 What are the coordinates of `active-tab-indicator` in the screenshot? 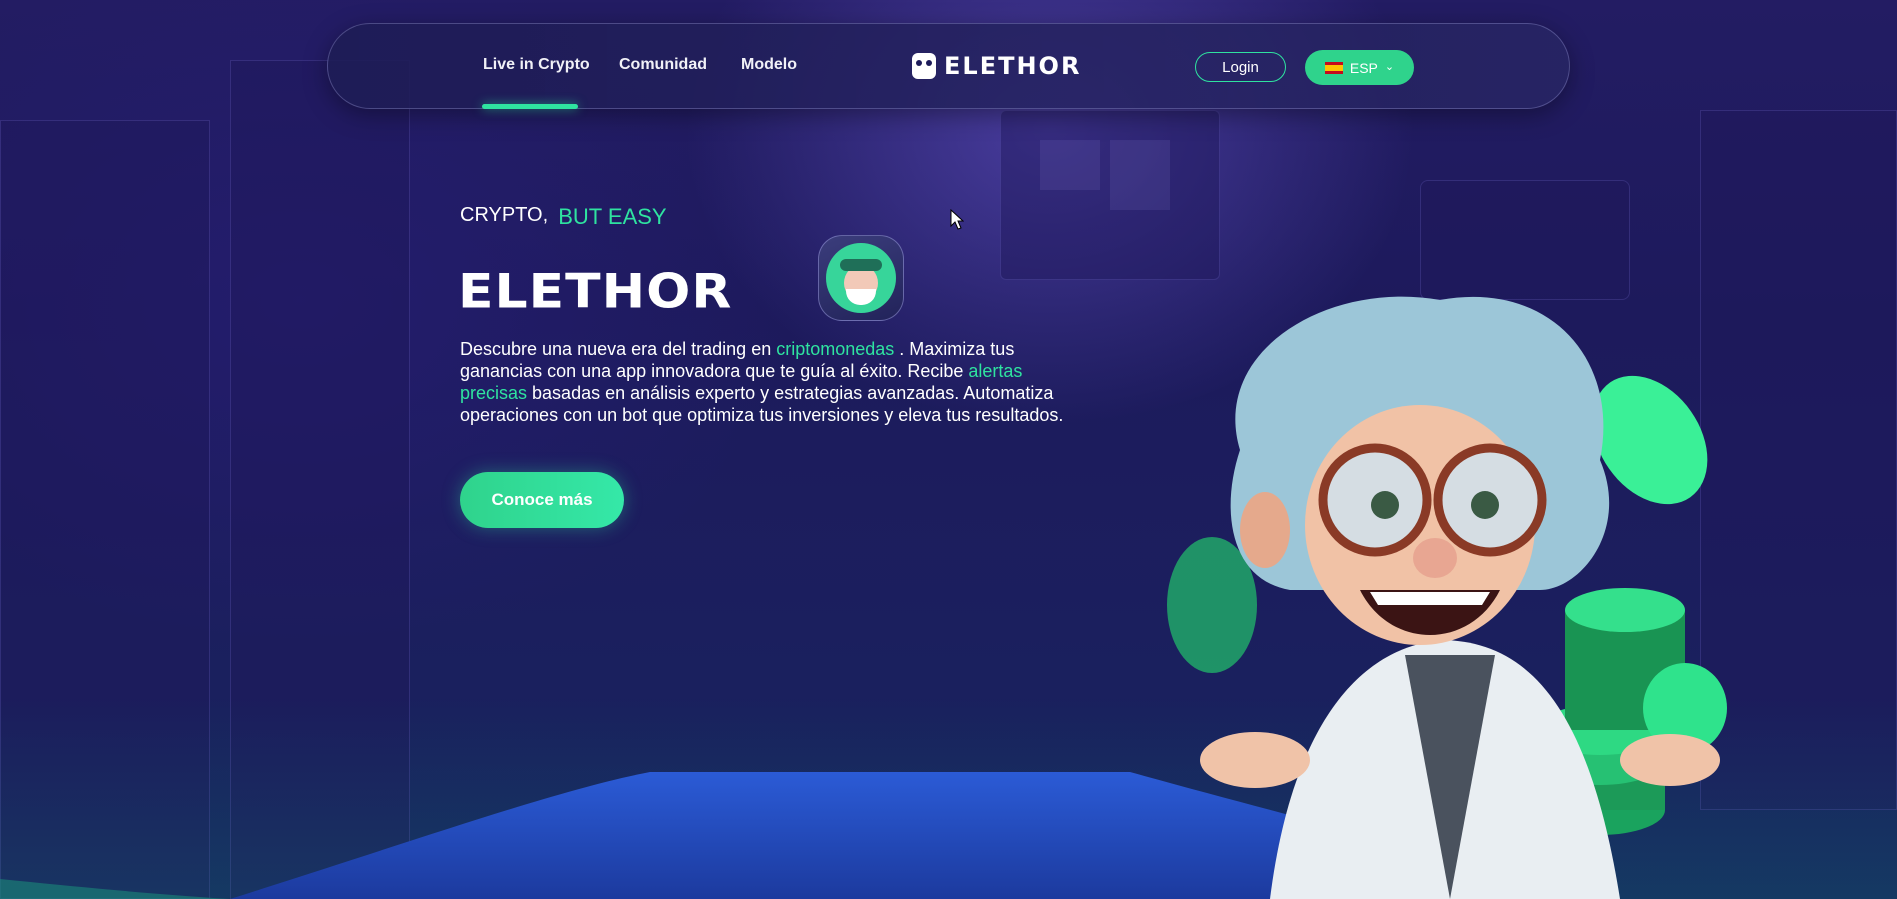 It's located at (530, 106).